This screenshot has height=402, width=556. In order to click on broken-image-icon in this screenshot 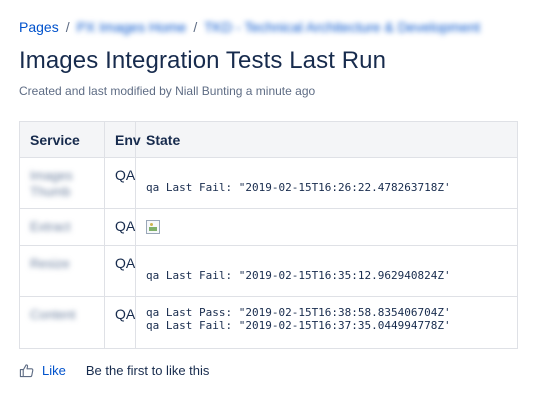, I will do `click(153, 227)`.